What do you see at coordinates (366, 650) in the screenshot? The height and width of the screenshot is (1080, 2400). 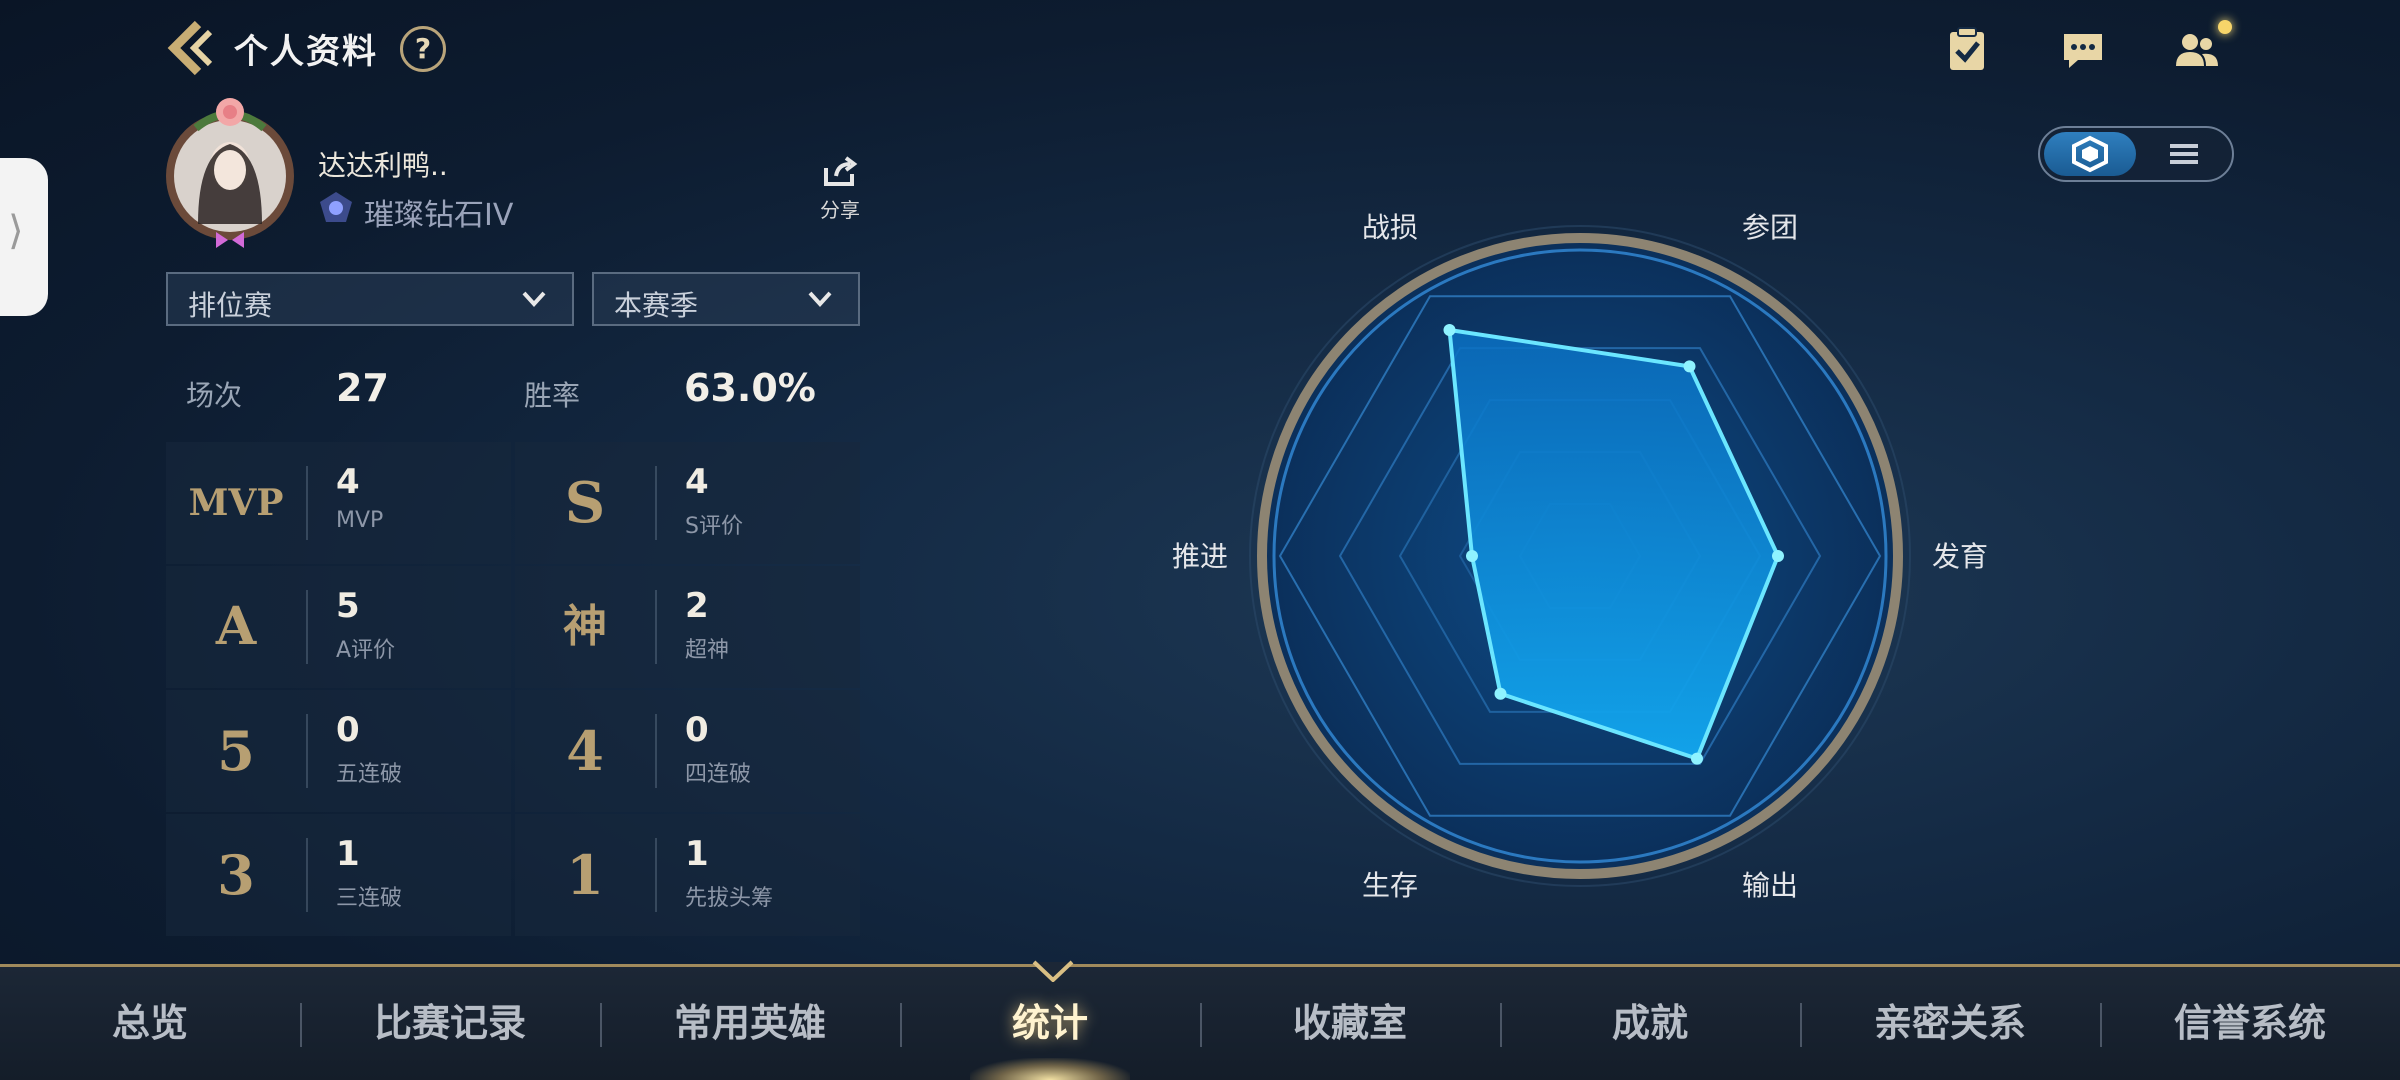 I see `stat-label: A评价` at bounding box center [366, 650].